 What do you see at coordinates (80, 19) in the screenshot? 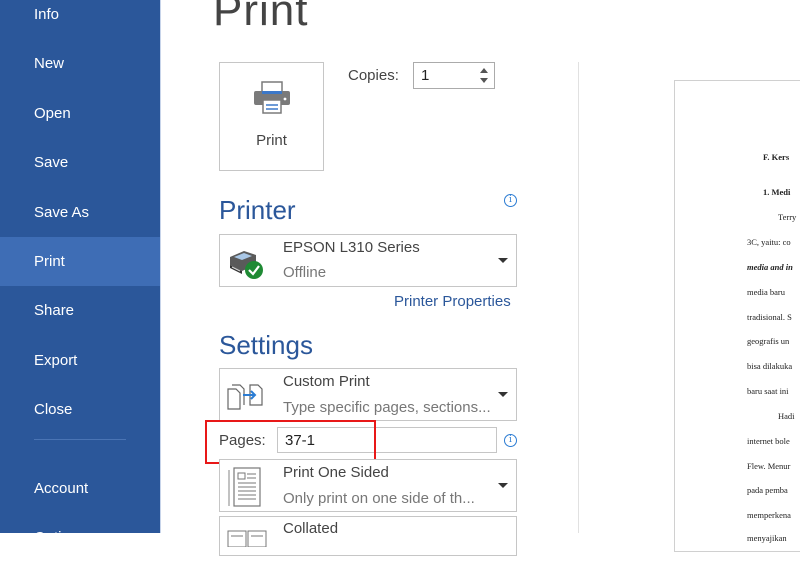
I see `sidebar-item-info: Info` at bounding box center [80, 19].